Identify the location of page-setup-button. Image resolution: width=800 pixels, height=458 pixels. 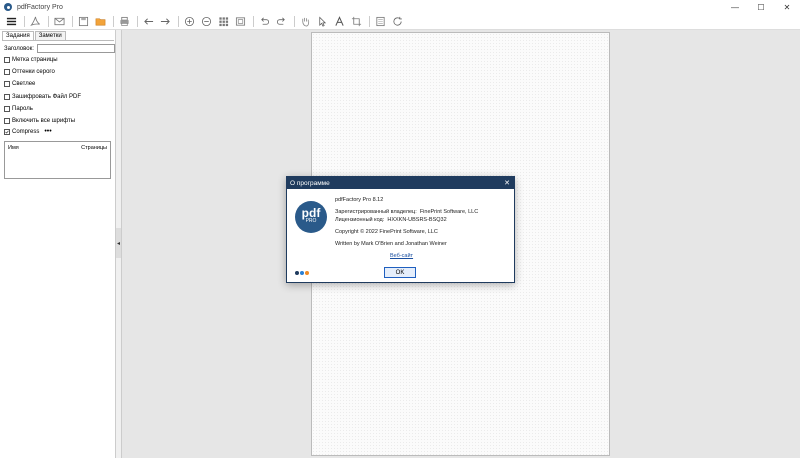
(380, 22).